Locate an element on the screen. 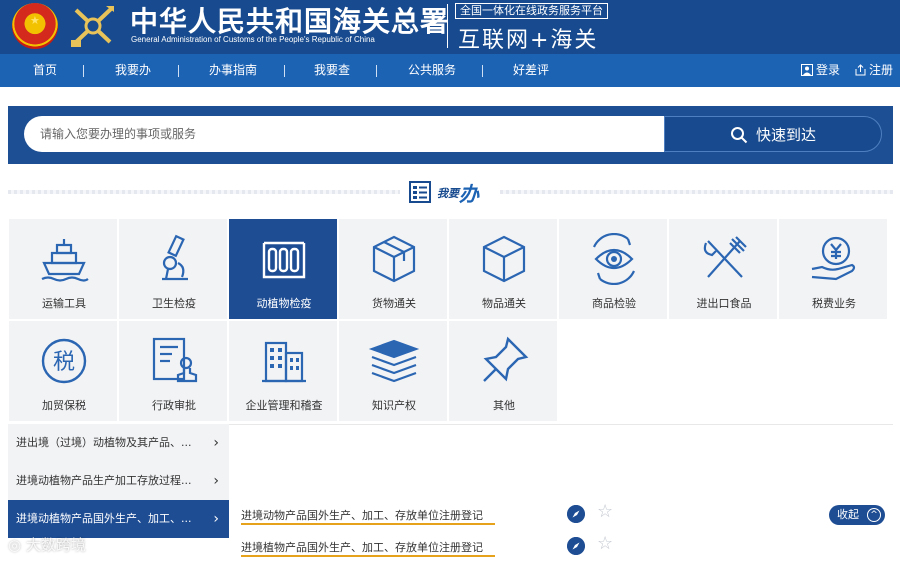  pin-icon is located at coordinates (506, 359).